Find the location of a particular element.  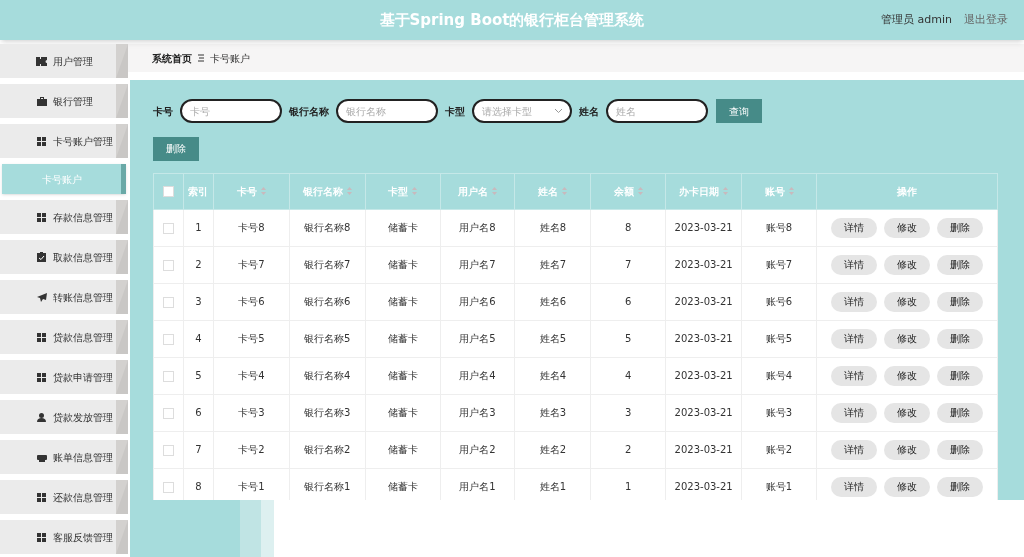

table-cell: 用户名4 is located at coordinates (477, 375).